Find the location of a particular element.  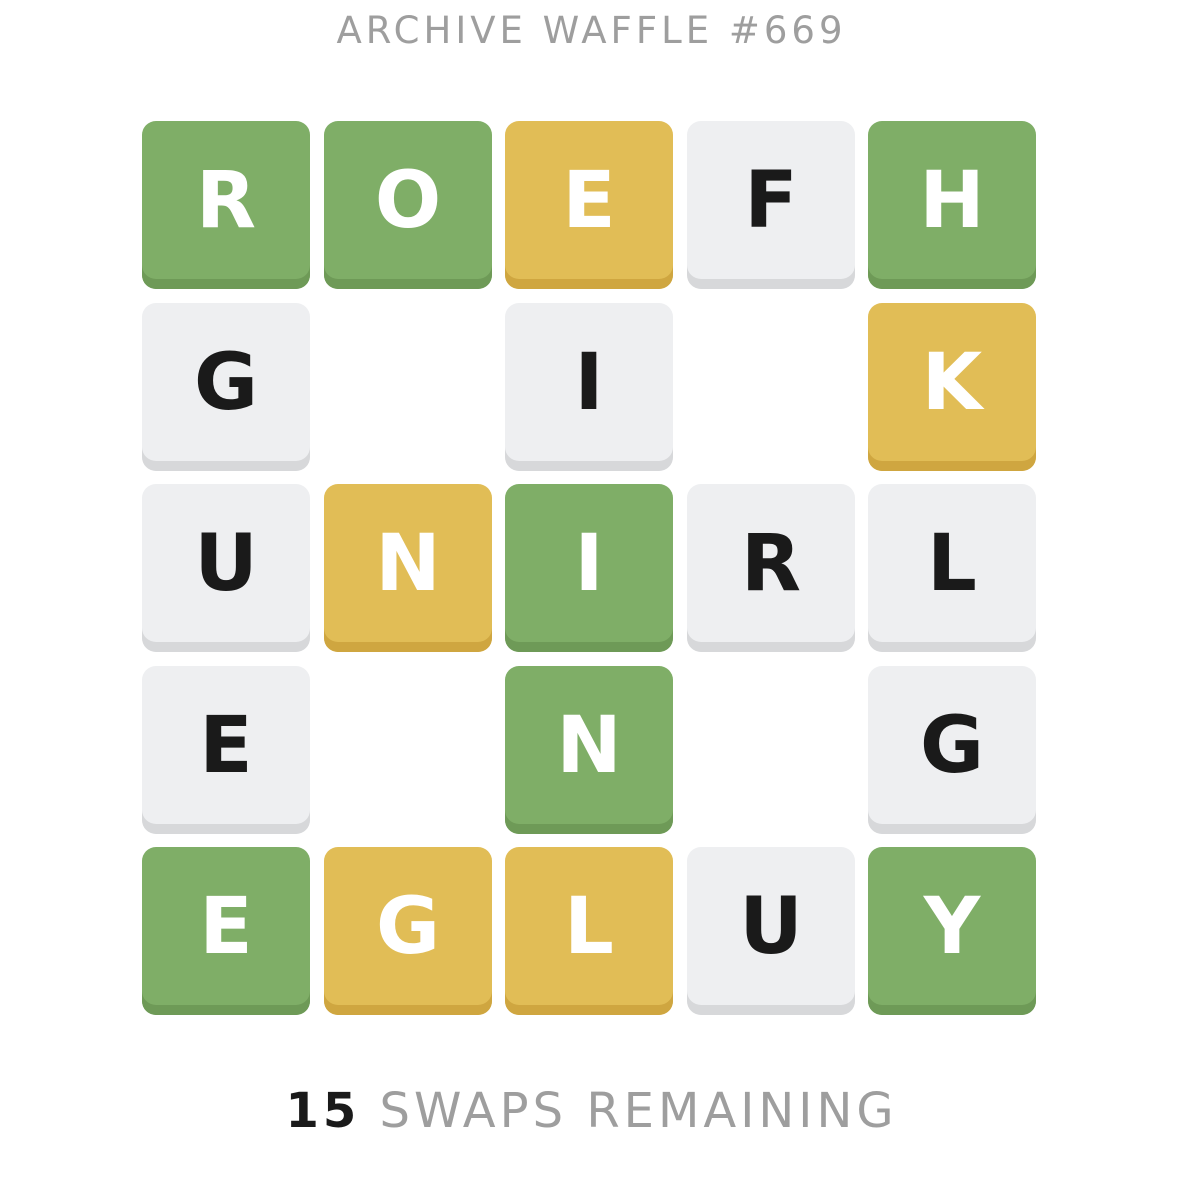

swaps-label: SWAPS REMAINING is located at coordinates (638, 1111).